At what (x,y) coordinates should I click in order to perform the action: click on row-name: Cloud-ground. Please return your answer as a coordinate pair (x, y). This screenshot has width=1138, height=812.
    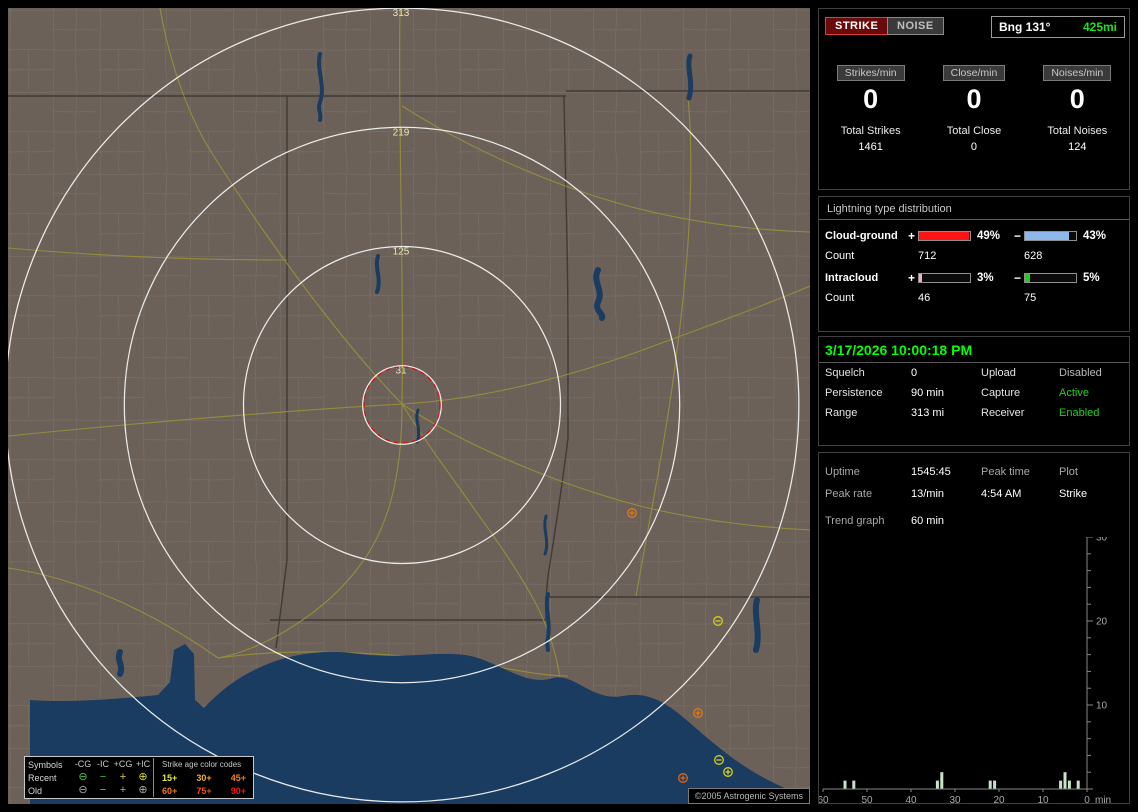
    Looking at the image, I should click on (861, 236).